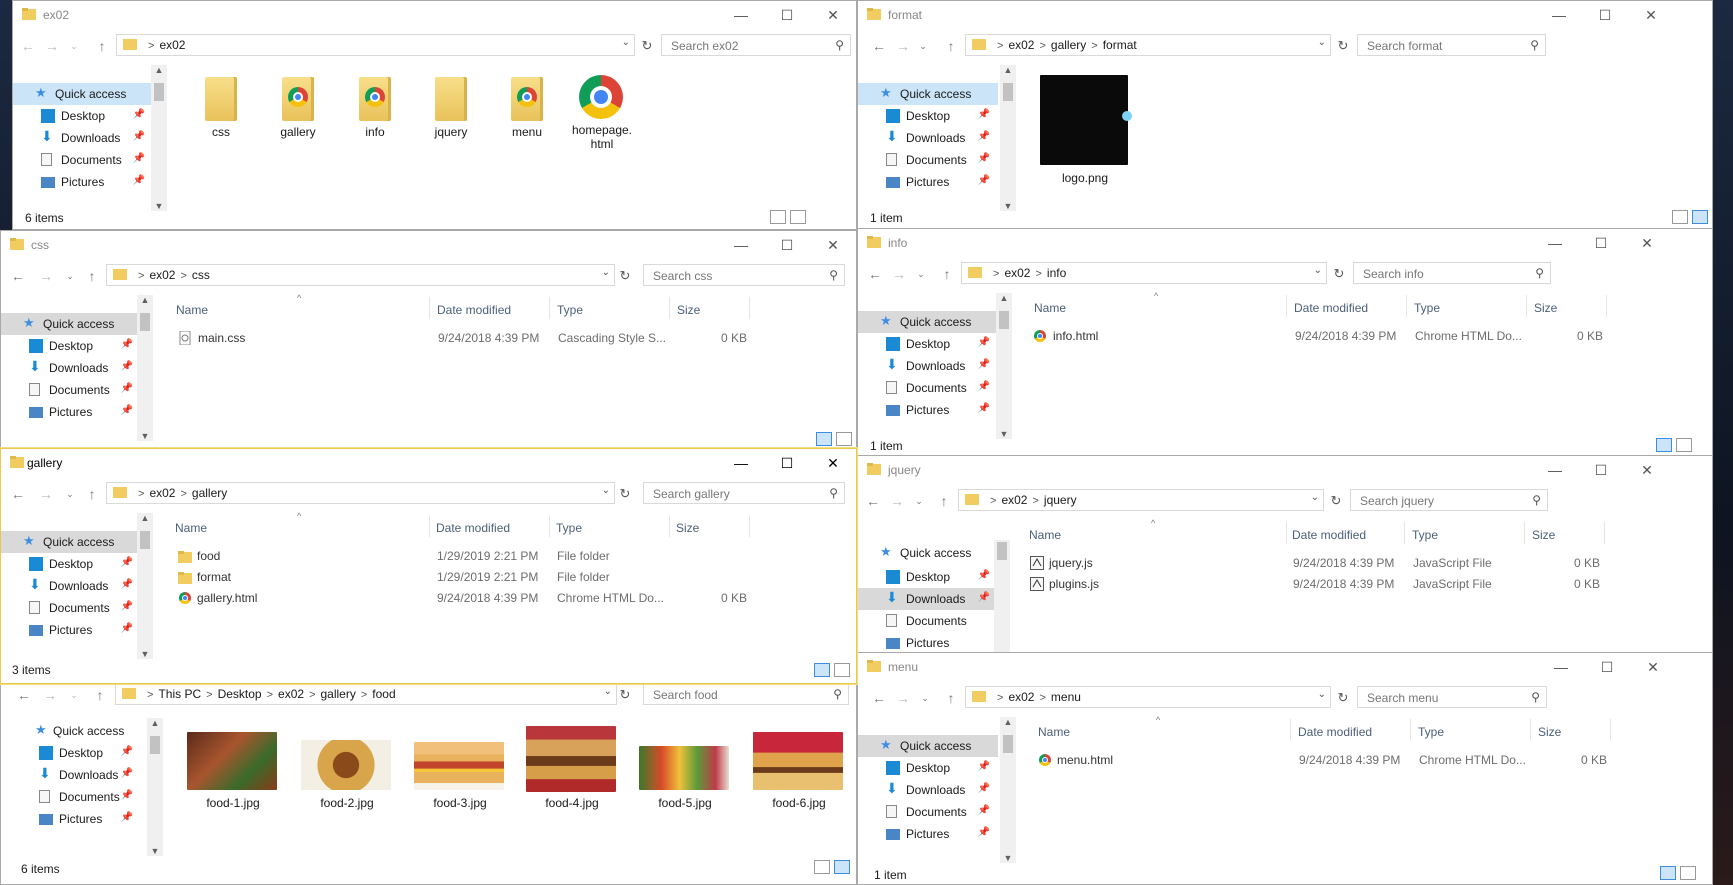 The width and height of the screenshot is (1733, 885). Describe the element at coordinates (145, 518) in the screenshot. I see `scroll-up-icon: ▲` at that location.